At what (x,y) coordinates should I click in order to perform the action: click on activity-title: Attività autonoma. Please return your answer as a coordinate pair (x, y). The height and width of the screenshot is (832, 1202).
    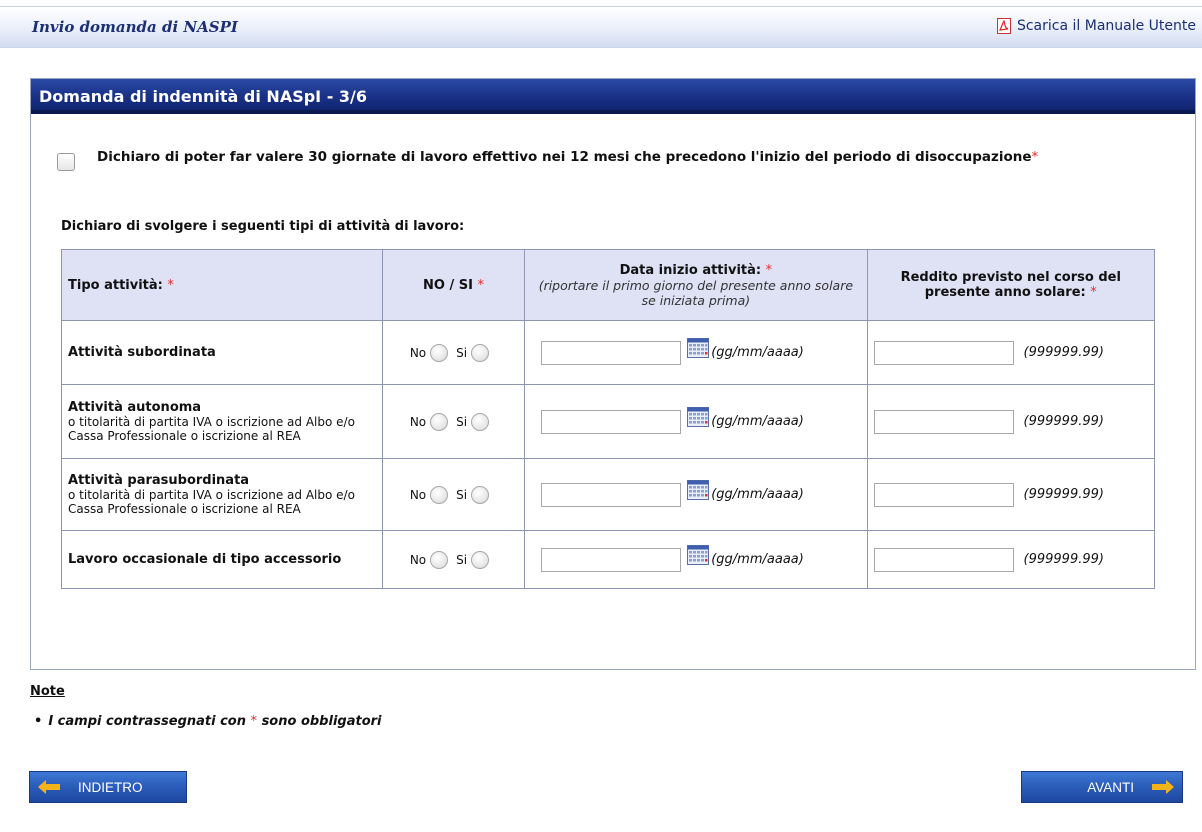
    Looking at the image, I should click on (135, 407).